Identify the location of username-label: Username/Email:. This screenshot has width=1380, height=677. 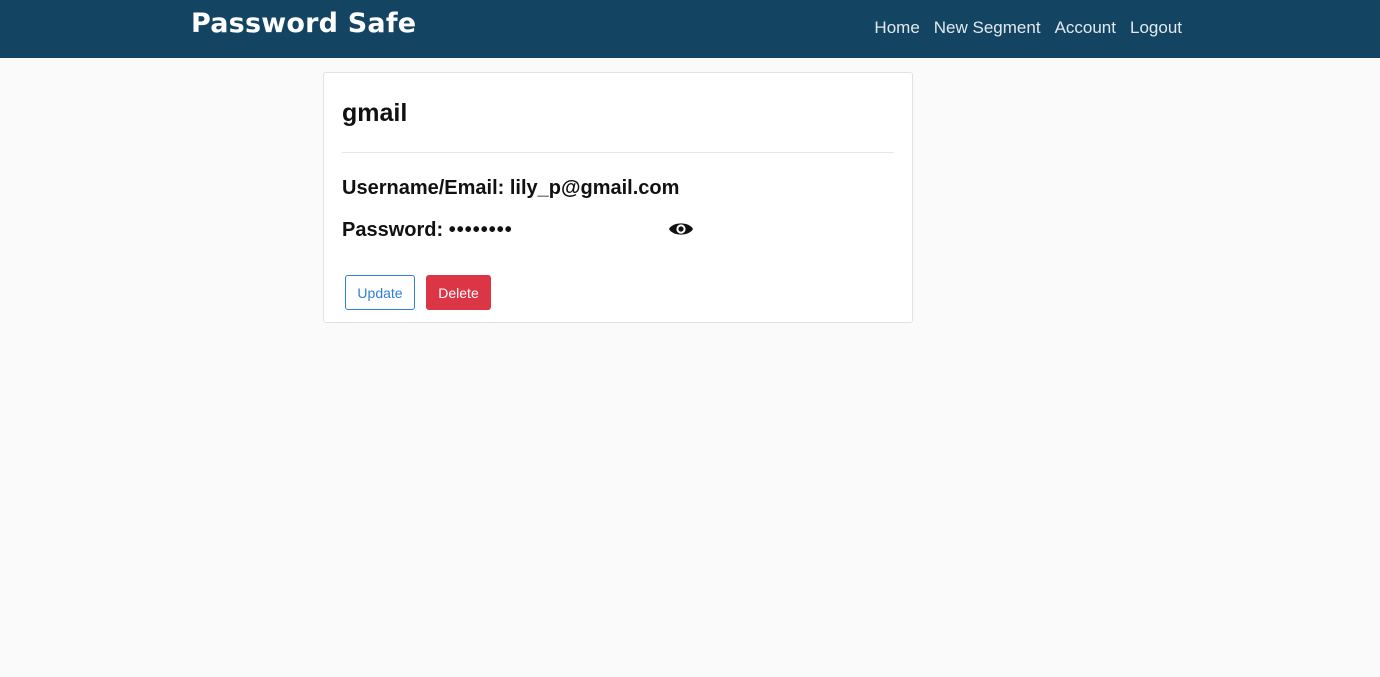
(423, 188).